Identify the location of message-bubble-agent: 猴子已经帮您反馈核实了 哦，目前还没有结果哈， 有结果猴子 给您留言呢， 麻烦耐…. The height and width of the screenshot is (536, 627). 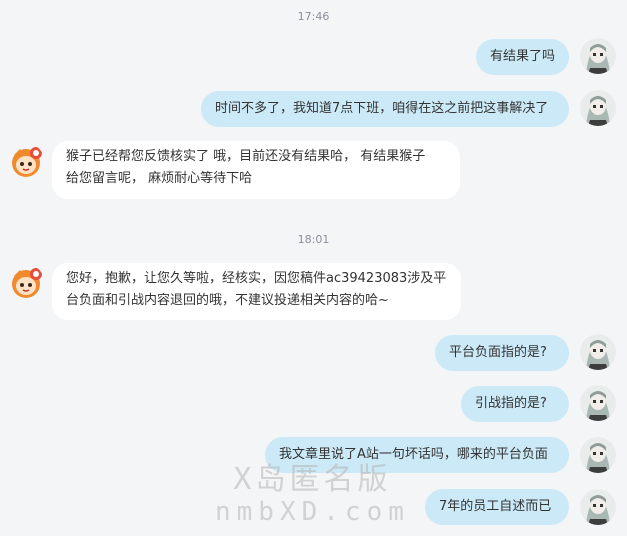
(256, 170).